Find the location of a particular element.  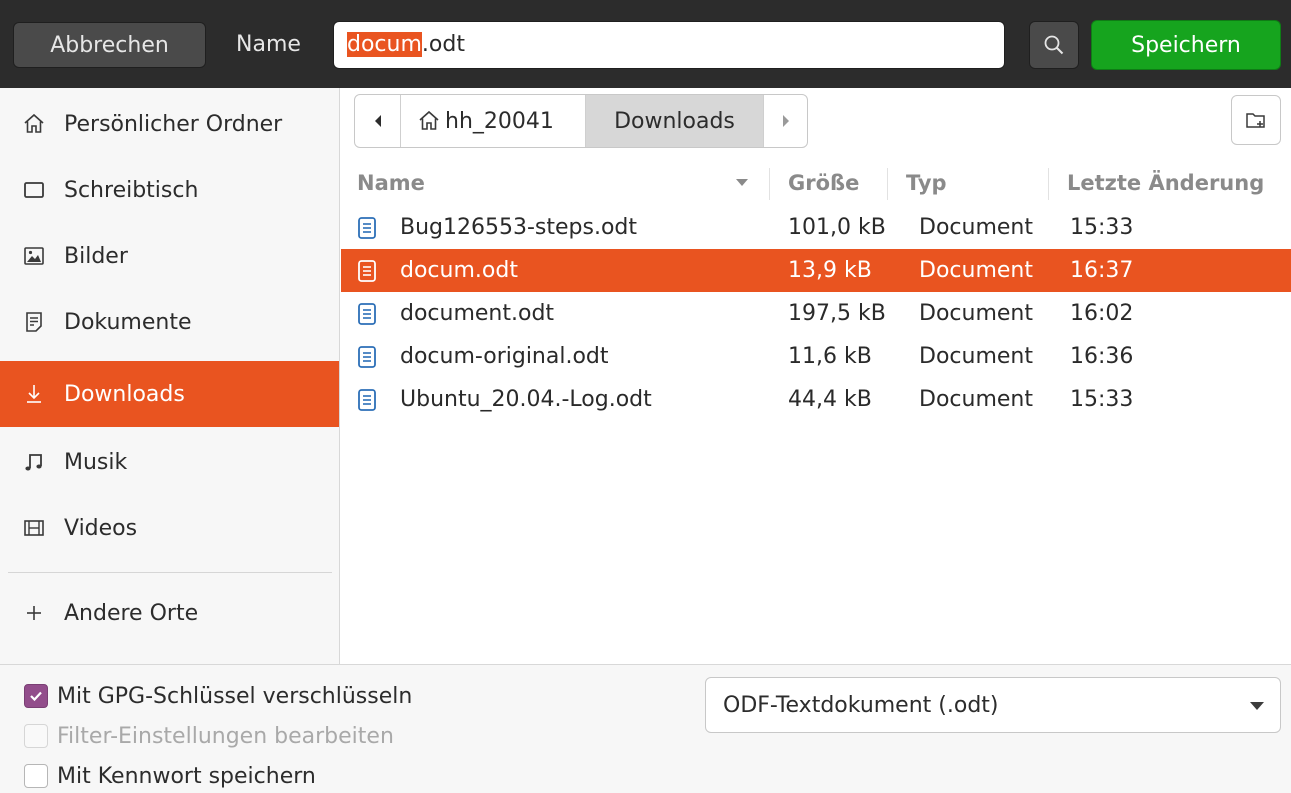

file-name: docum-original.odt is located at coordinates (504, 356).